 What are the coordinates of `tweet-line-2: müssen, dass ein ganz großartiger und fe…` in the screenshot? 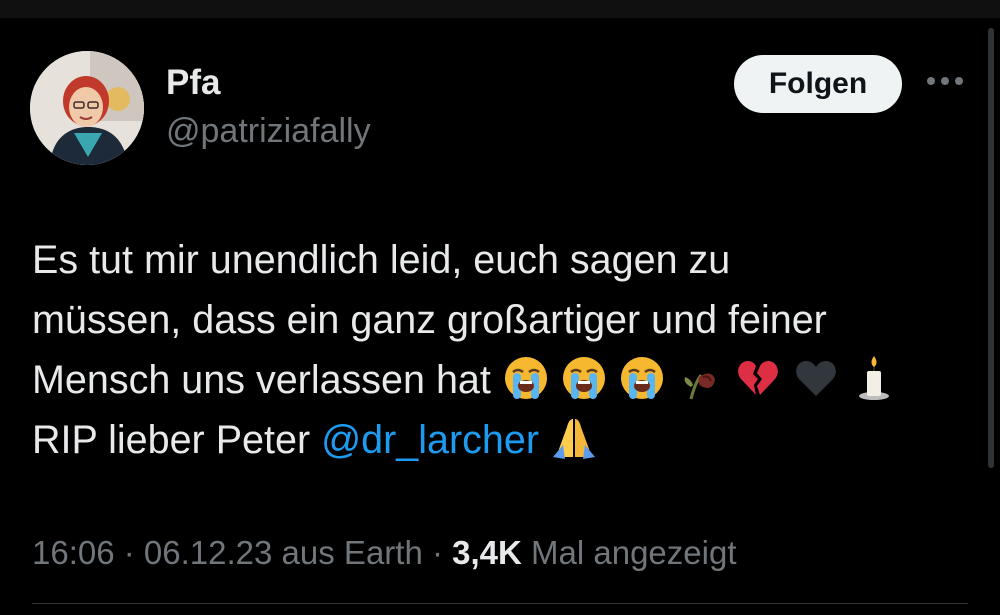 It's located at (429, 320).